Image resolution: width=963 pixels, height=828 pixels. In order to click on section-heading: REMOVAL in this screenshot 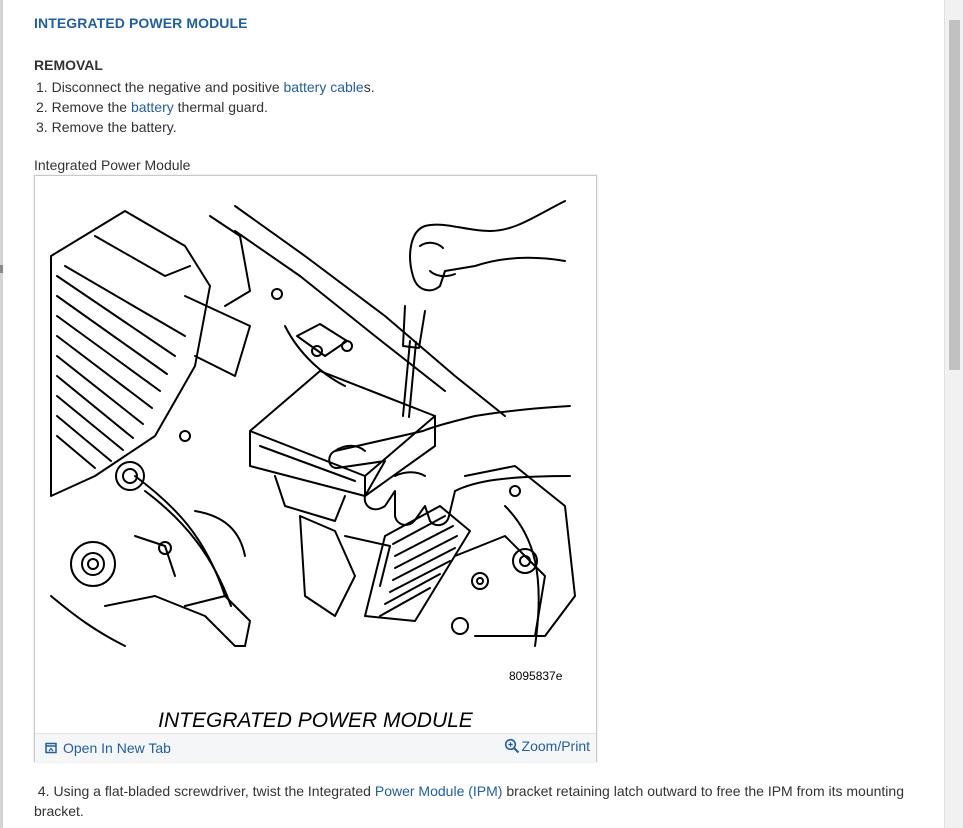, I will do `click(68, 65)`.